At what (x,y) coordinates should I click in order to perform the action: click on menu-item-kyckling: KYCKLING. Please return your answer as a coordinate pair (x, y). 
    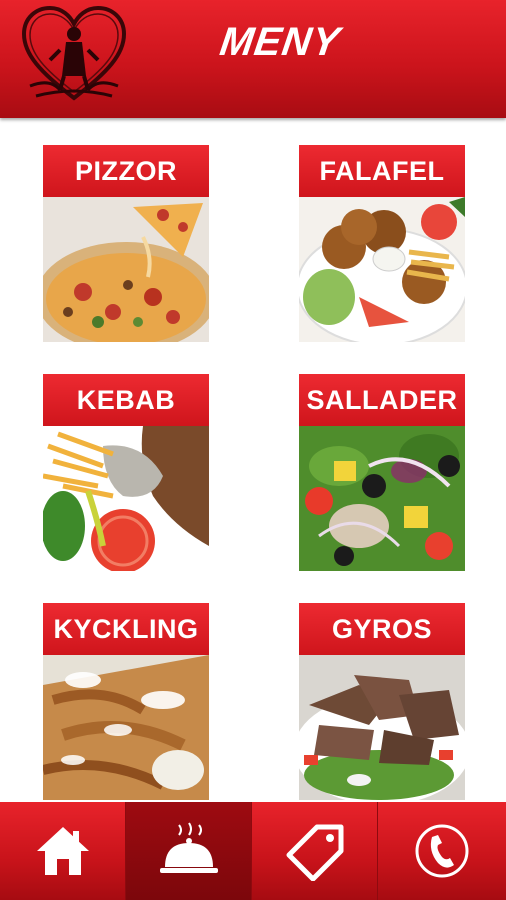
    Looking at the image, I should click on (126, 701).